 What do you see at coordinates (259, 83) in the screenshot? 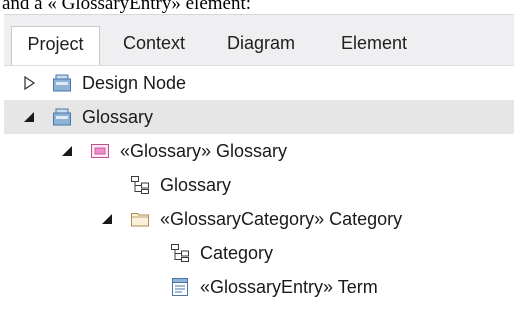
I see `tree-item-design-node: Design Node` at bounding box center [259, 83].